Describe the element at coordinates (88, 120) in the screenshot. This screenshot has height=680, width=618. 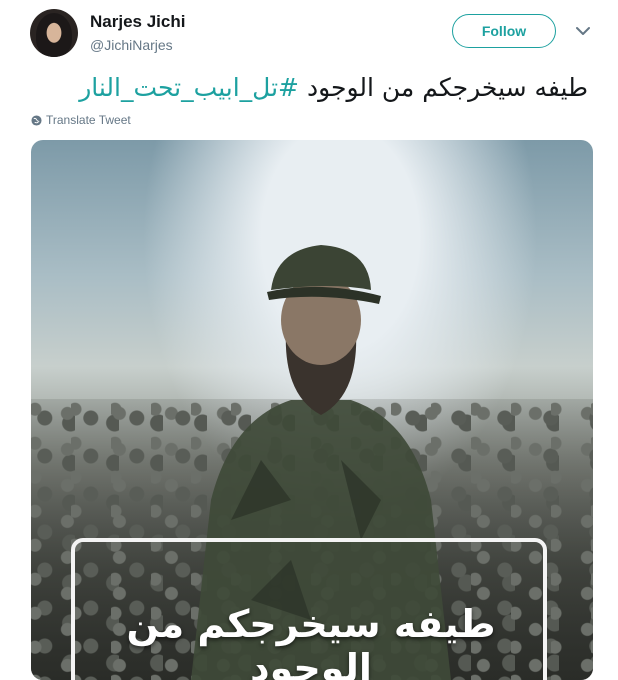
I see `translate-label: Translate Tweet` at that location.